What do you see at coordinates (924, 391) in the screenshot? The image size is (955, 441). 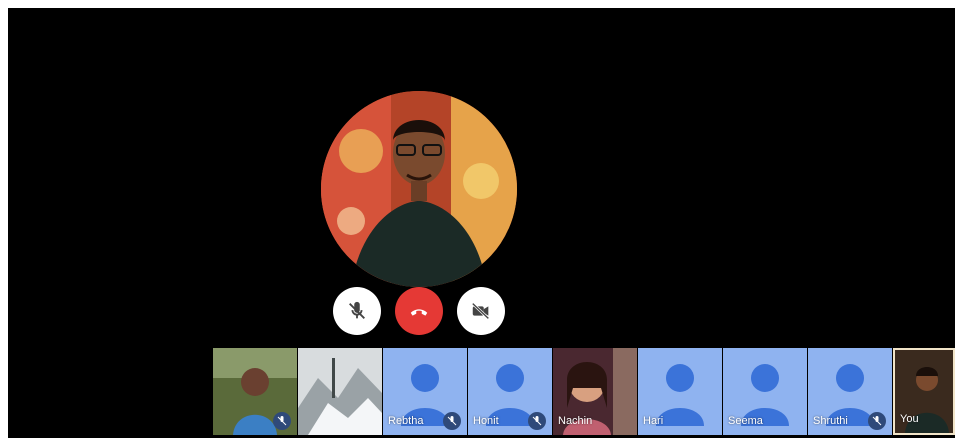 I see `self-view-tile: You` at bounding box center [924, 391].